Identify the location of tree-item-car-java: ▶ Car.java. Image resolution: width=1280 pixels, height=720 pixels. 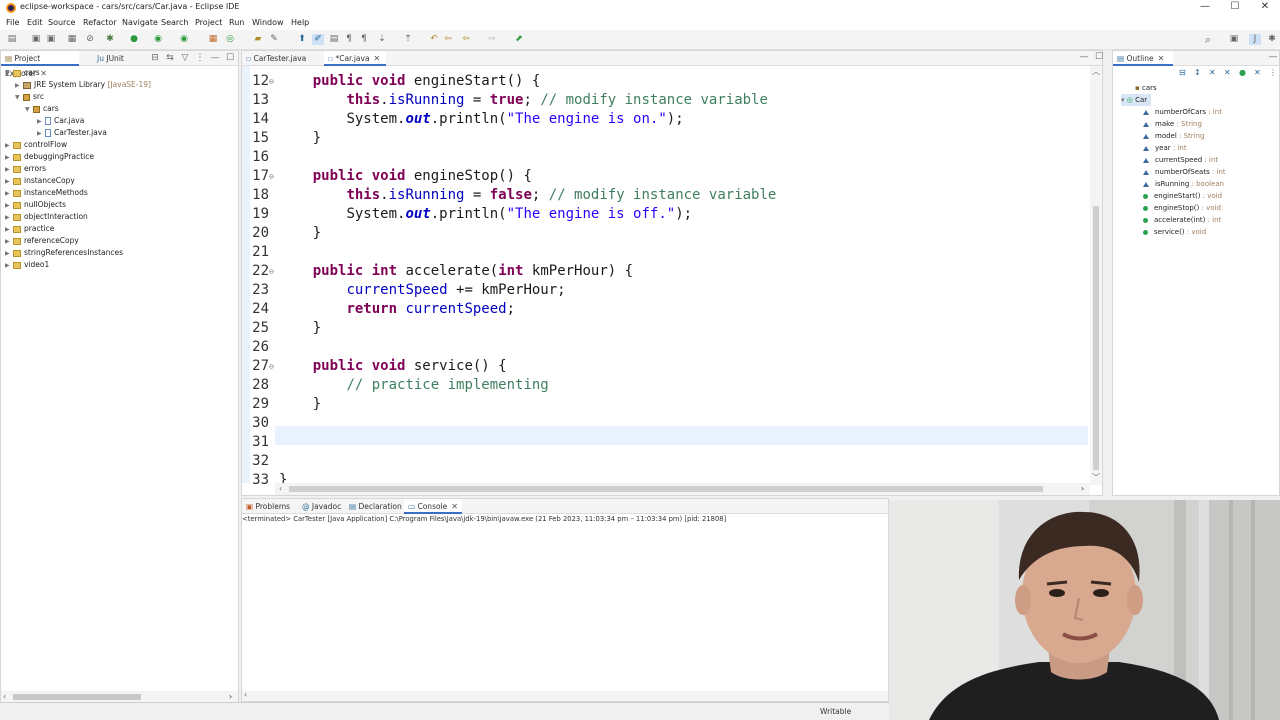
(60, 121).